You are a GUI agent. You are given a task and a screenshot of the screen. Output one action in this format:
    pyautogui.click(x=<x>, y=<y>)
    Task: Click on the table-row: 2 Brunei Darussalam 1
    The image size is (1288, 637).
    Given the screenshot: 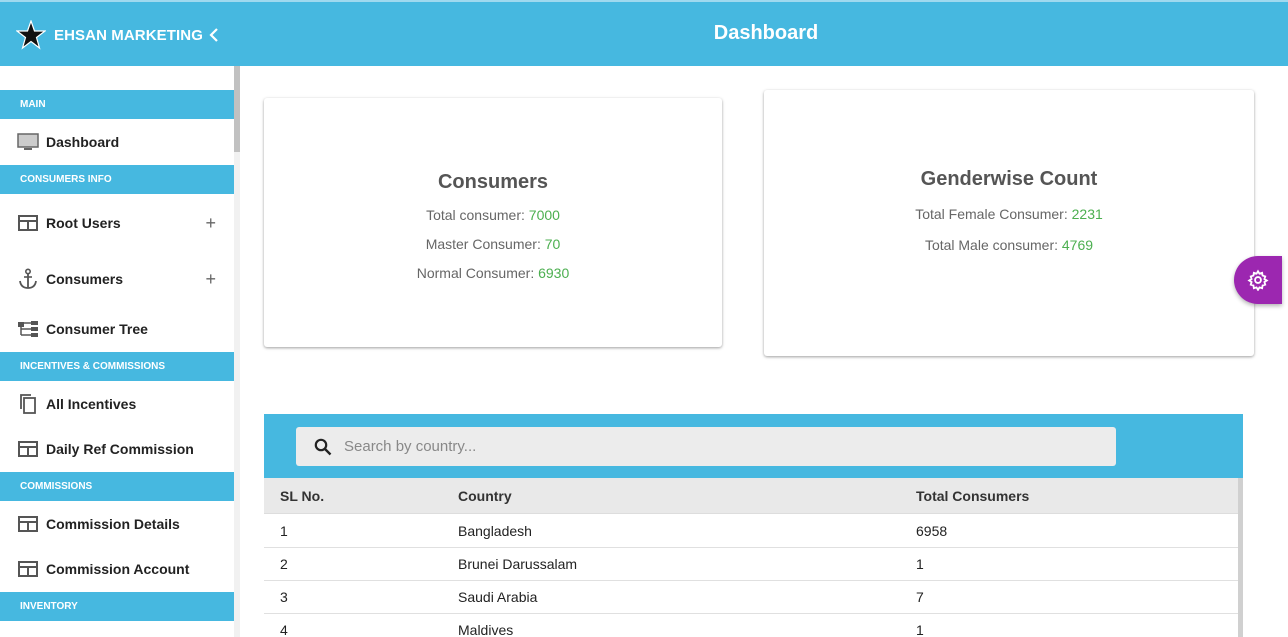 What is the action you would take?
    pyautogui.click(x=751, y=564)
    